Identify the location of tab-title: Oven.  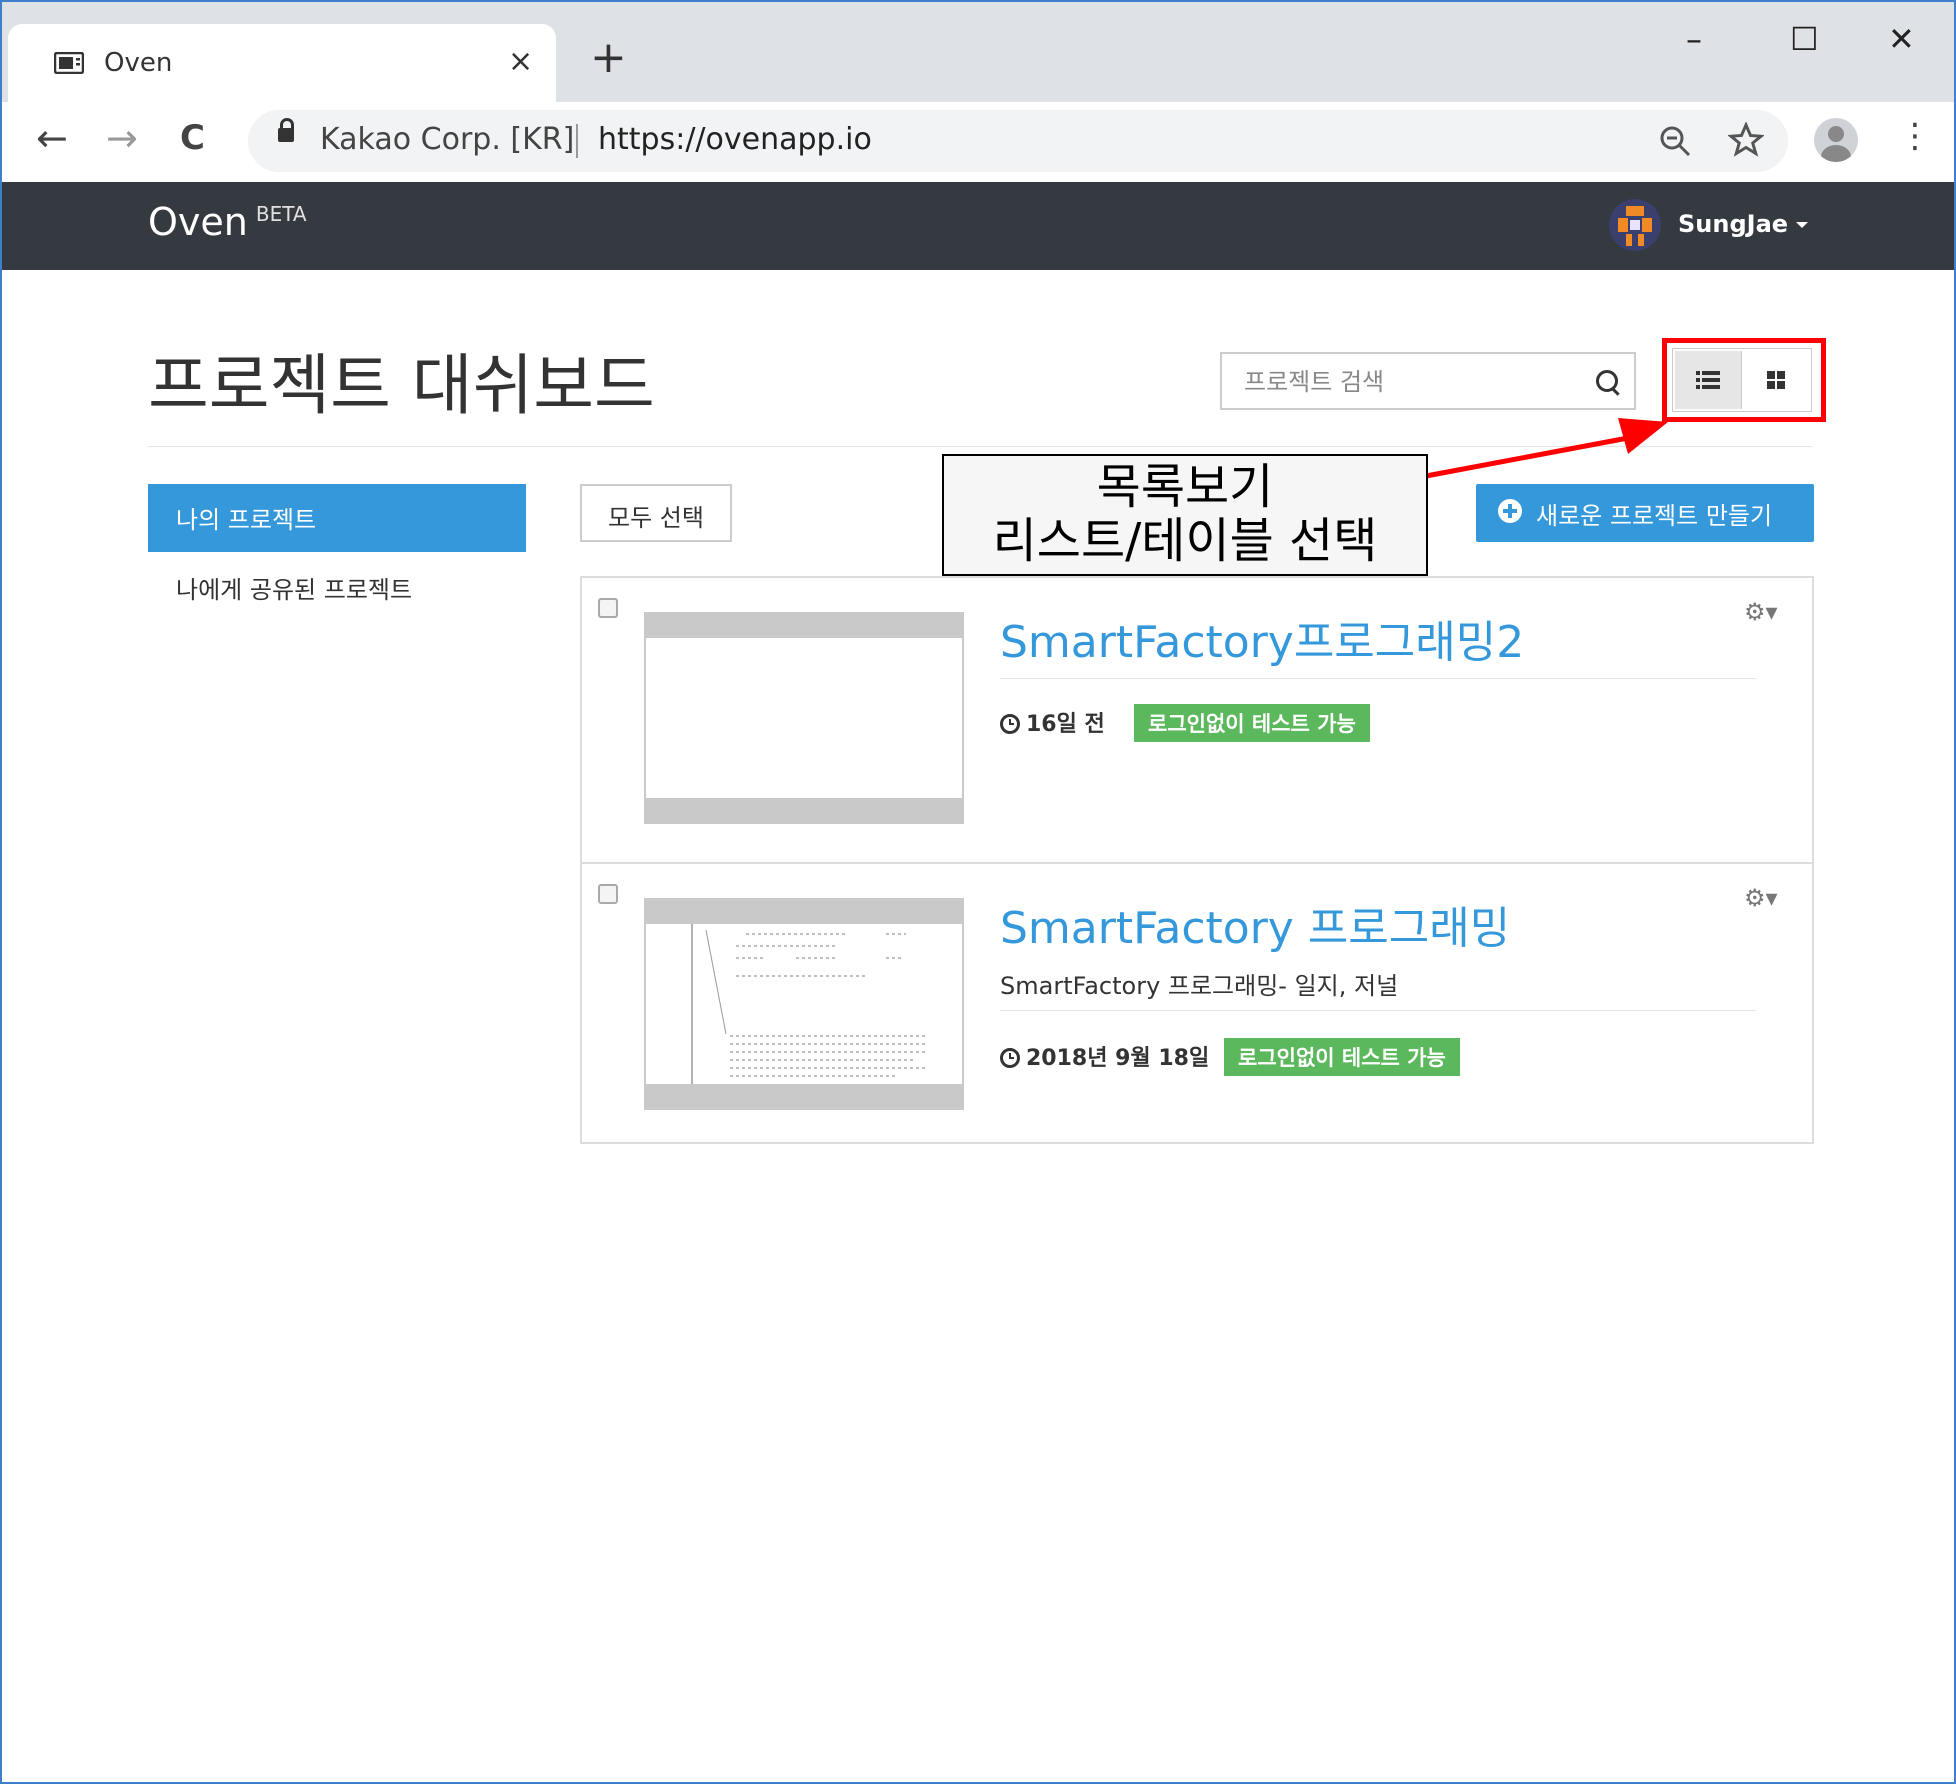
(138, 63).